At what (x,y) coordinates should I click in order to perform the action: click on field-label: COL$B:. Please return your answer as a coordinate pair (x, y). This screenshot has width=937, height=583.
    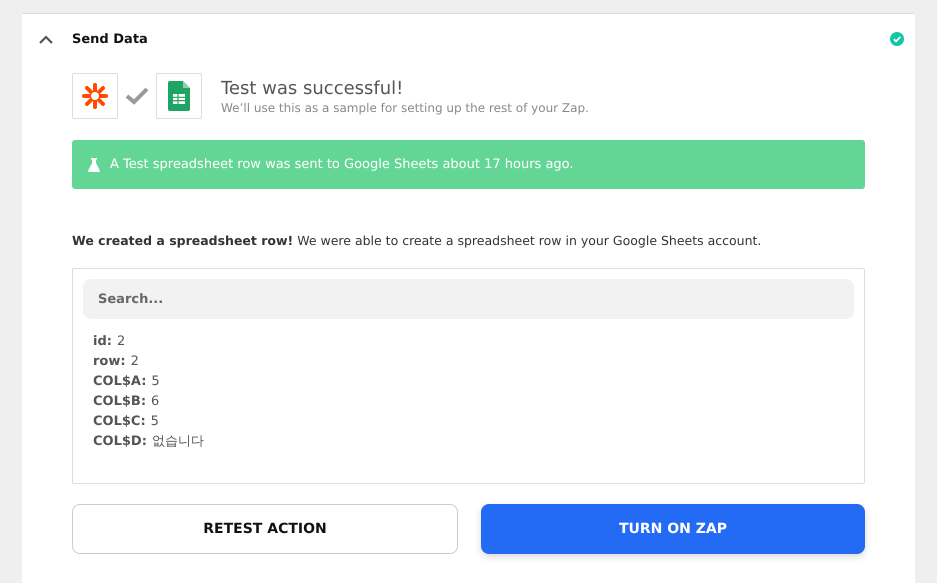
    Looking at the image, I should click on (119, 401).